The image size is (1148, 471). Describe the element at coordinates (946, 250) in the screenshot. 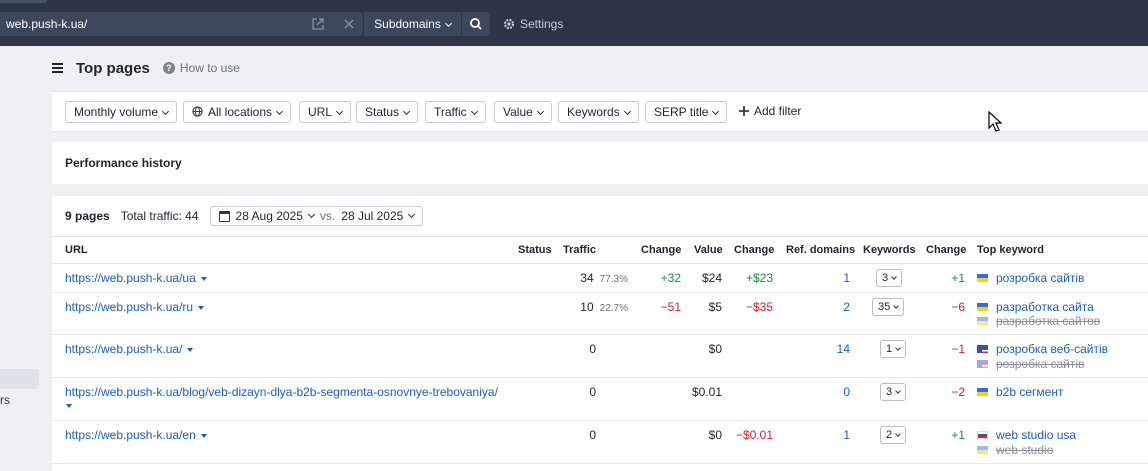

I see `col-kw-change: Change` at that location.